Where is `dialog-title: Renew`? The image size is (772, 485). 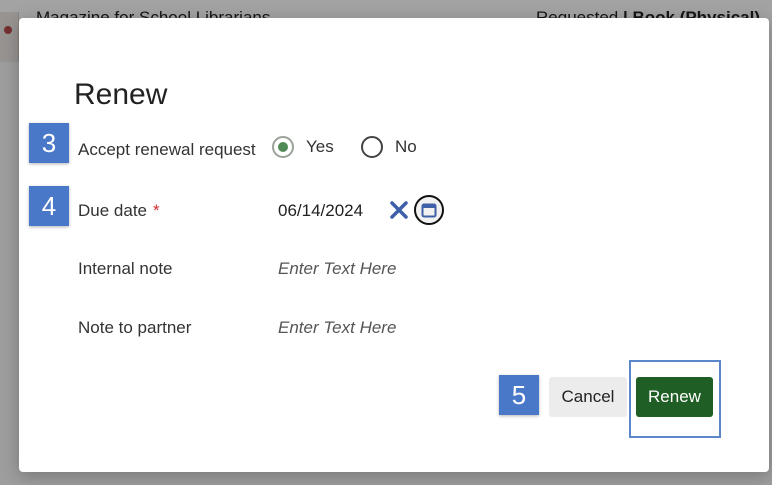
dialog-title: Renew is located at coordinates (121, 94).